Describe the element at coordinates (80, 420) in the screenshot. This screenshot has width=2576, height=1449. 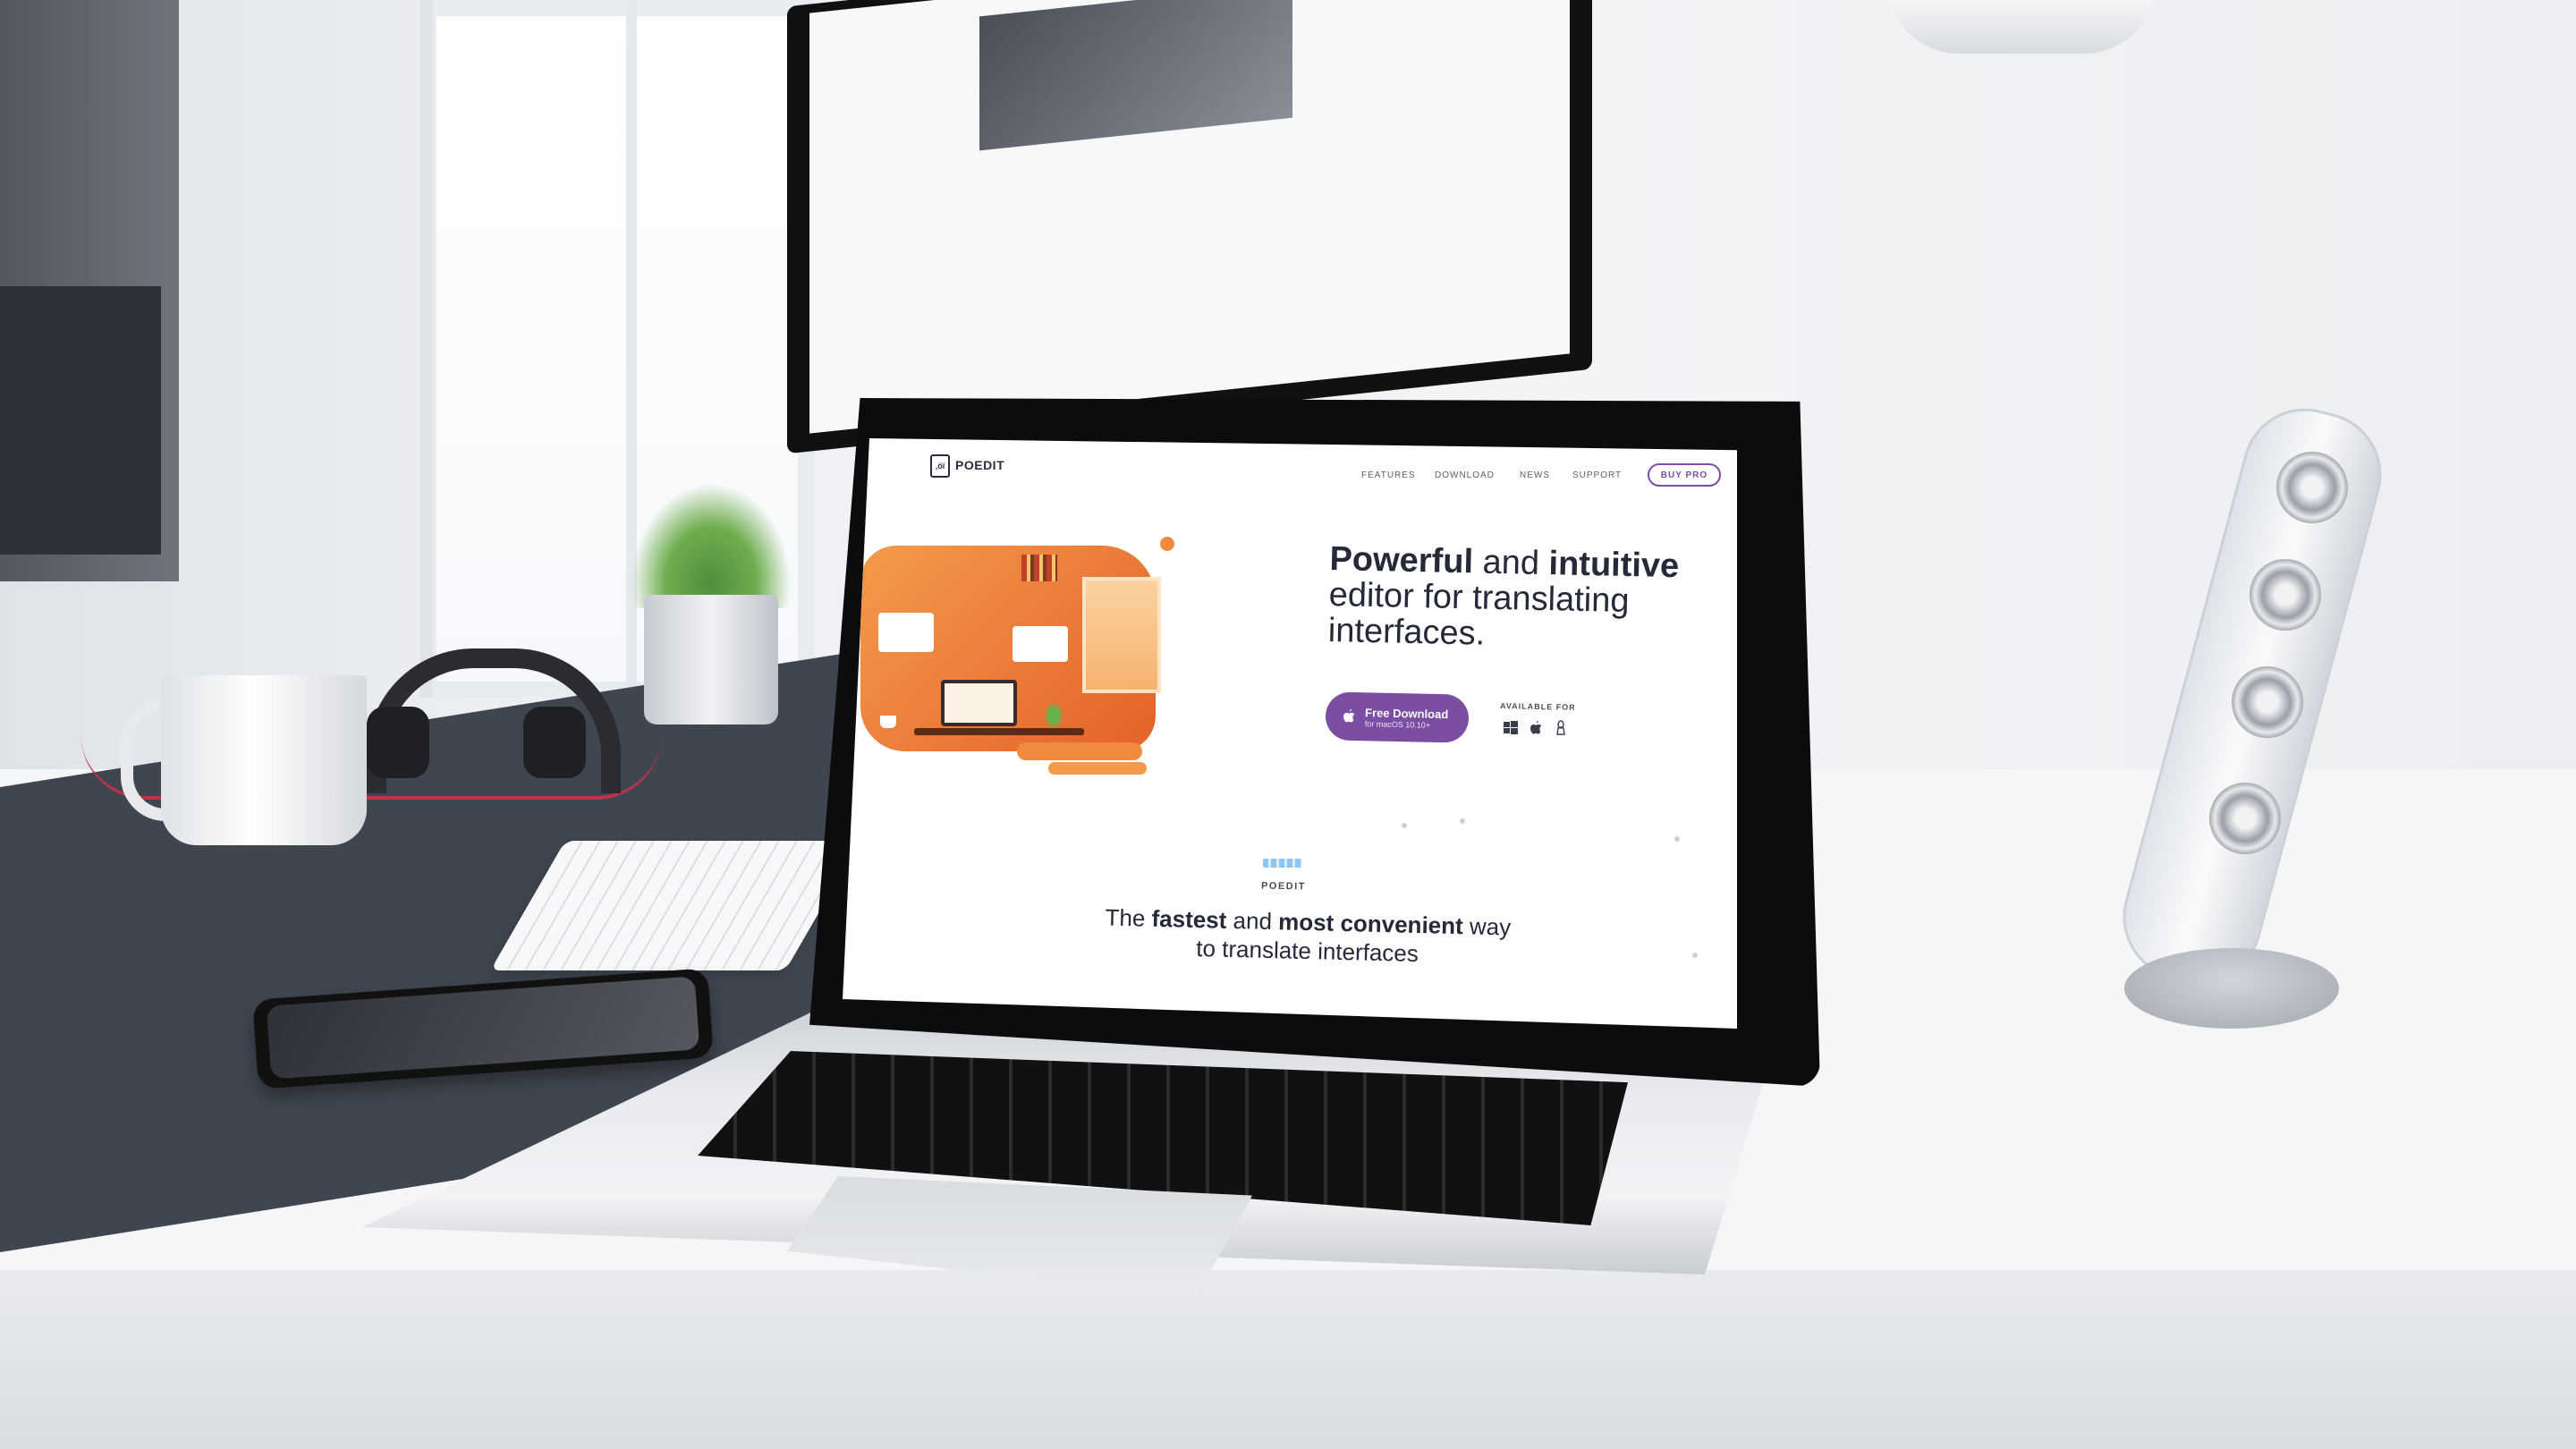
I see `shelf-board` at that location.